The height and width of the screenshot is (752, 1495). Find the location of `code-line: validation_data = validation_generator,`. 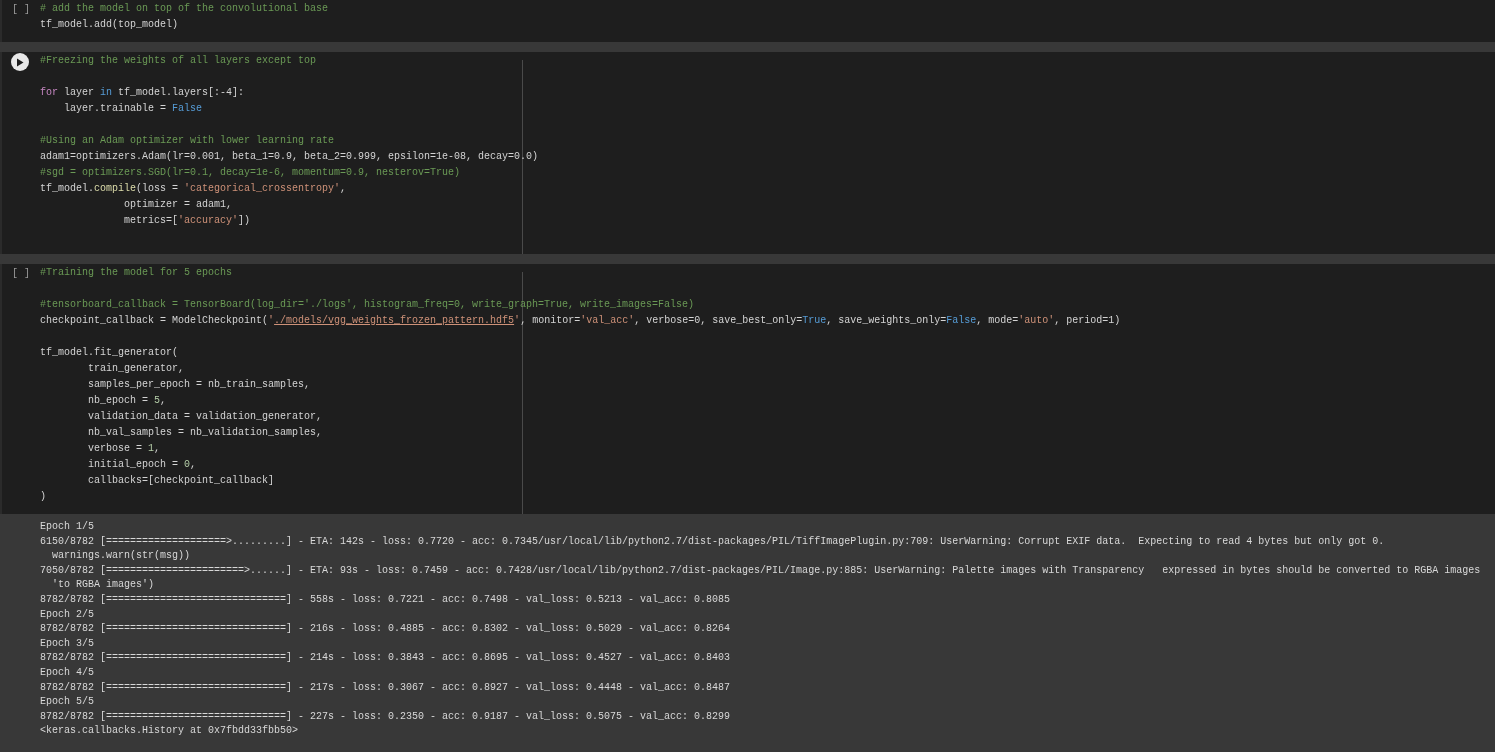

code-line: validation_data = validation_generator, is located at coordinates (205, 417).